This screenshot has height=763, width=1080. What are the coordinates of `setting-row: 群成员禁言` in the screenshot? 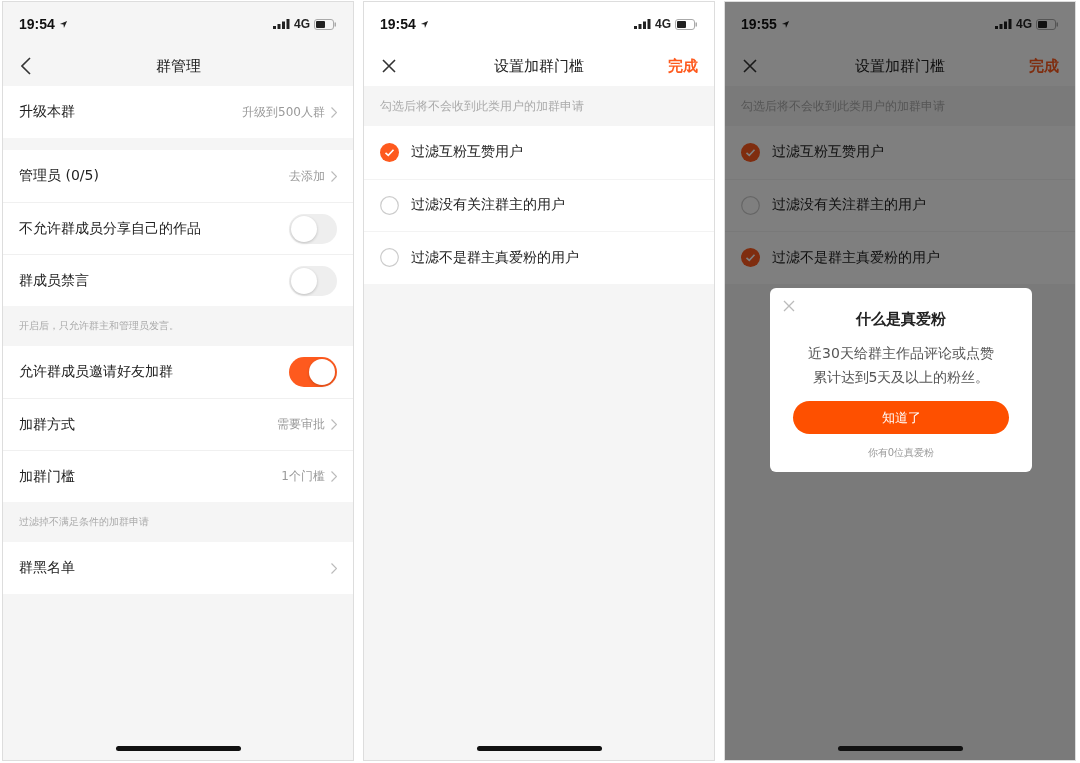 It's located at (178, 280).